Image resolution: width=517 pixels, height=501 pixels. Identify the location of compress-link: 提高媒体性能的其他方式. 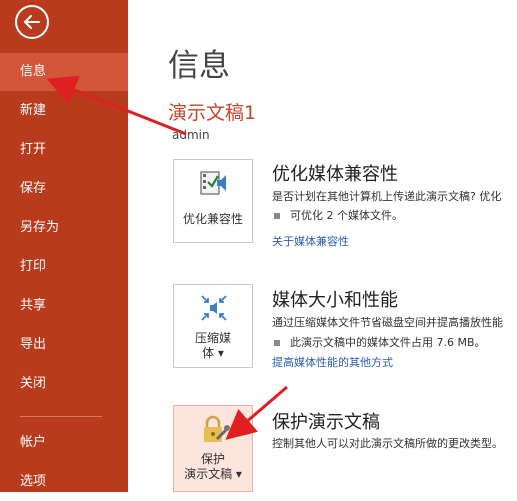
(332, 362).